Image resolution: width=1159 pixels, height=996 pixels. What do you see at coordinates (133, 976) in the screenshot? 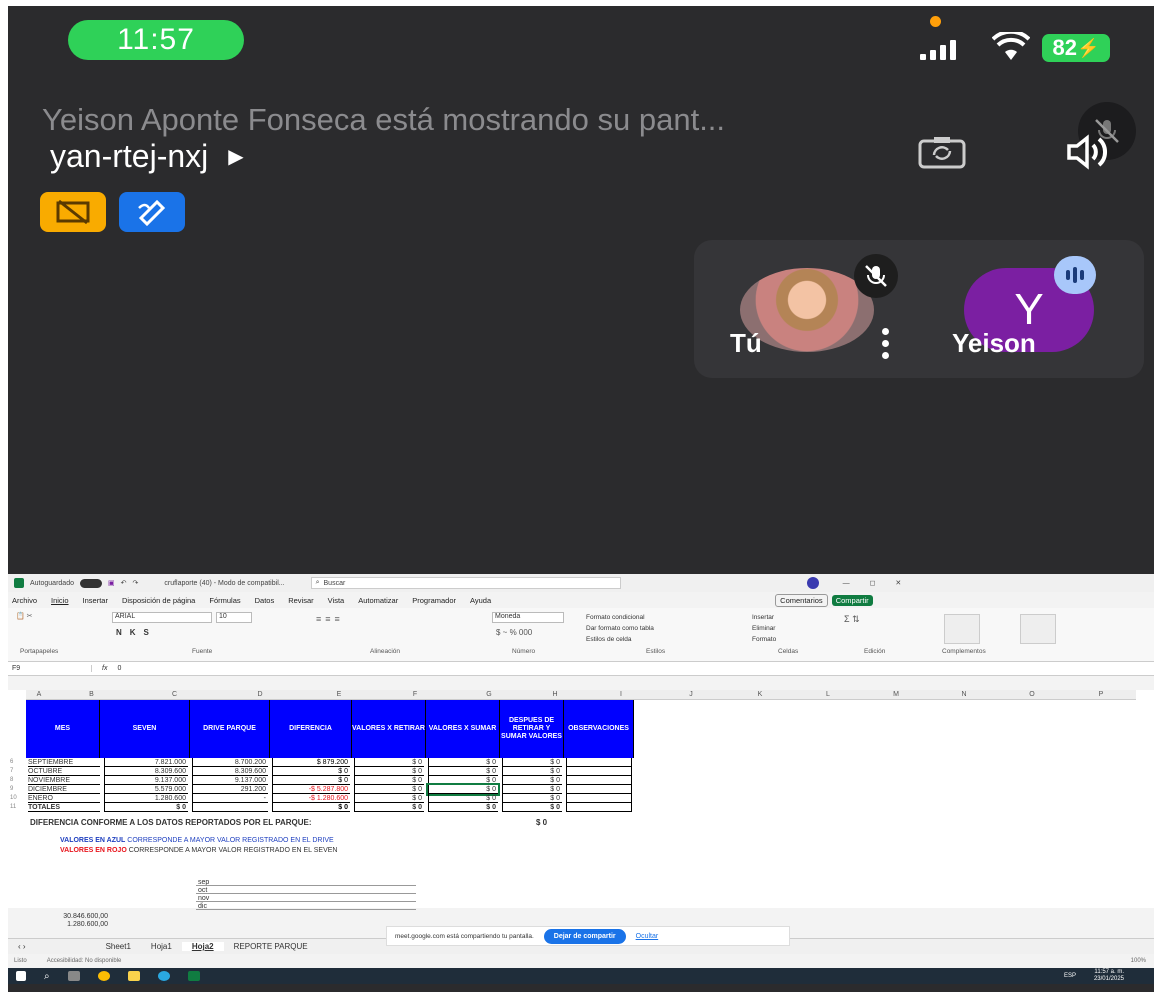
I see `file-explorer-icon` at bounding box center [133, 976].